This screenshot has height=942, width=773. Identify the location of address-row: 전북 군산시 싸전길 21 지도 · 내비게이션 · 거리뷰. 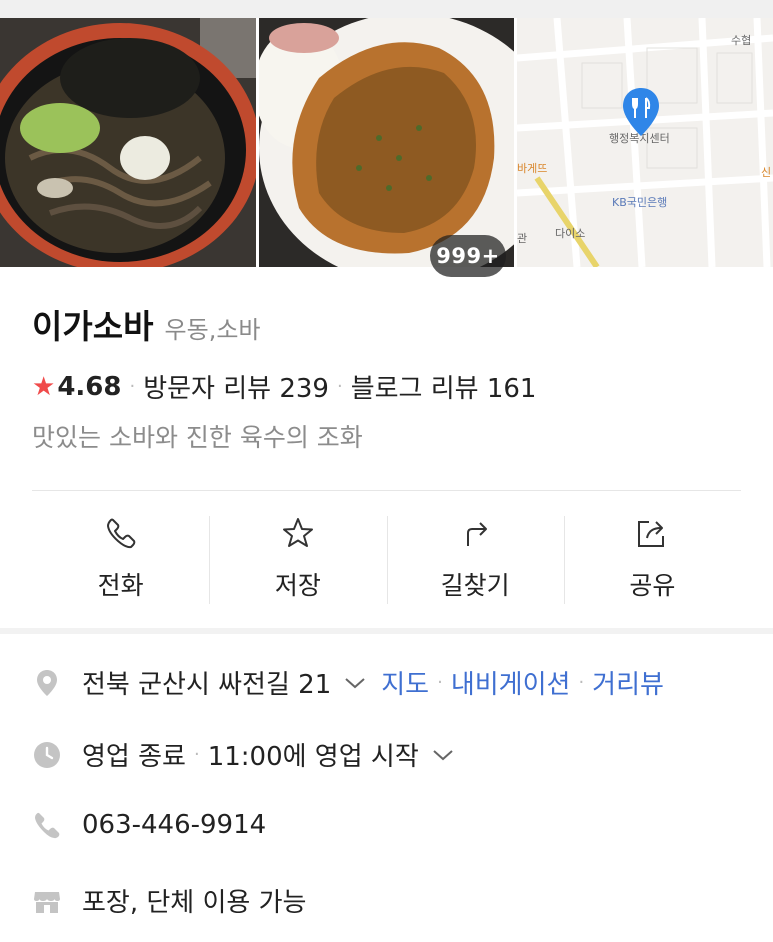
(348, 682).